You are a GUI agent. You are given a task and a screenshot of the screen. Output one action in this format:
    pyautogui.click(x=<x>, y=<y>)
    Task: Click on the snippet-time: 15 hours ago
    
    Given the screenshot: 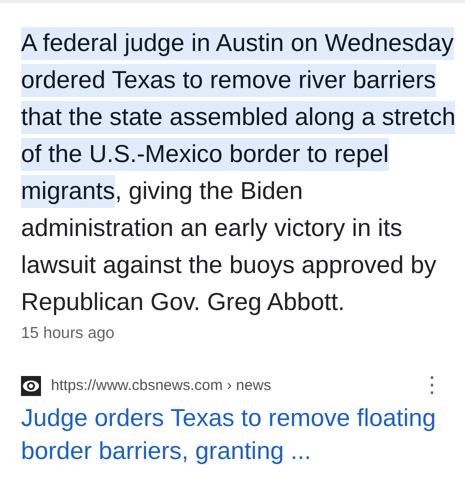 What is the action you would take?
    pyautogui.click(x=68, y=334)
    